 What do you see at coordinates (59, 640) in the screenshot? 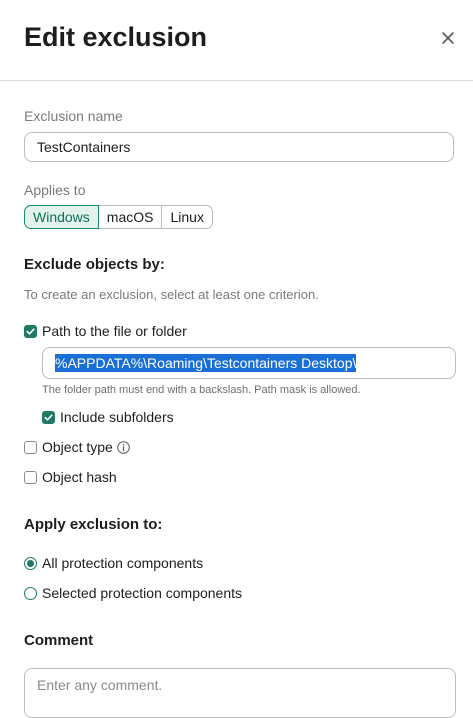
I see `comment-title: Comment` at bounding box center [59, 640].